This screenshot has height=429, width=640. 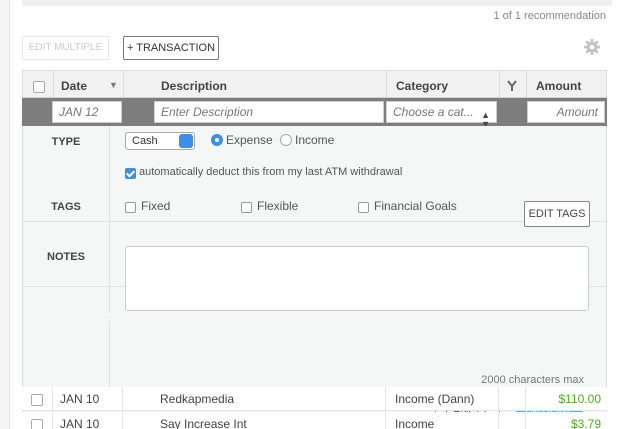 What do you see at coordinates (415, 423) in the screenshot?
I see `row-category: Income` at bounding box center [415, 423].